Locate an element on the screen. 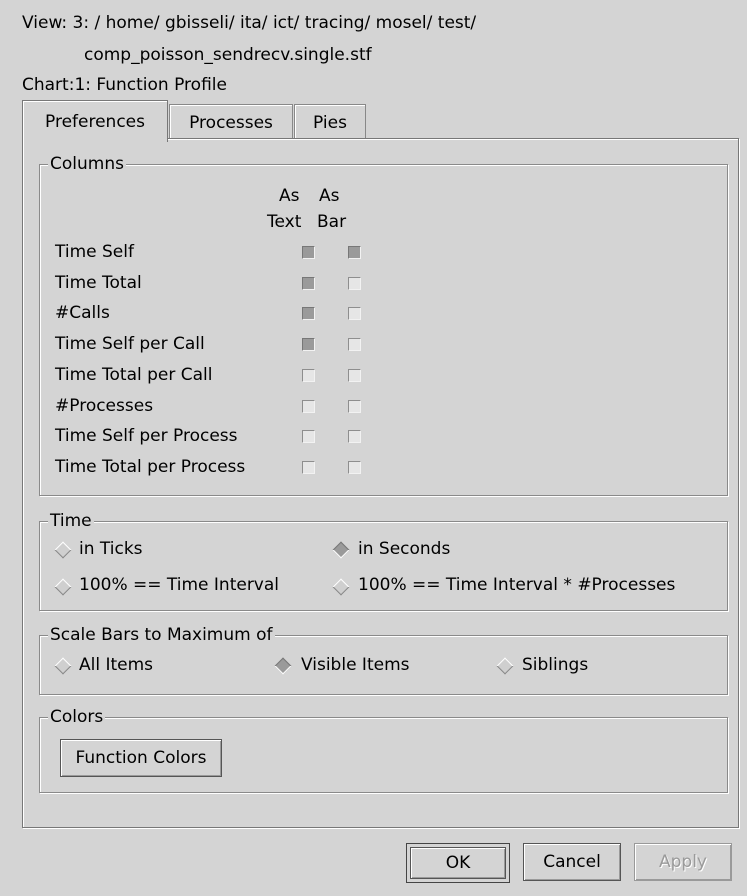 The width and height of the screenshot is (747, 896). all-items-label: All Items is located at coordinates (116, 665).